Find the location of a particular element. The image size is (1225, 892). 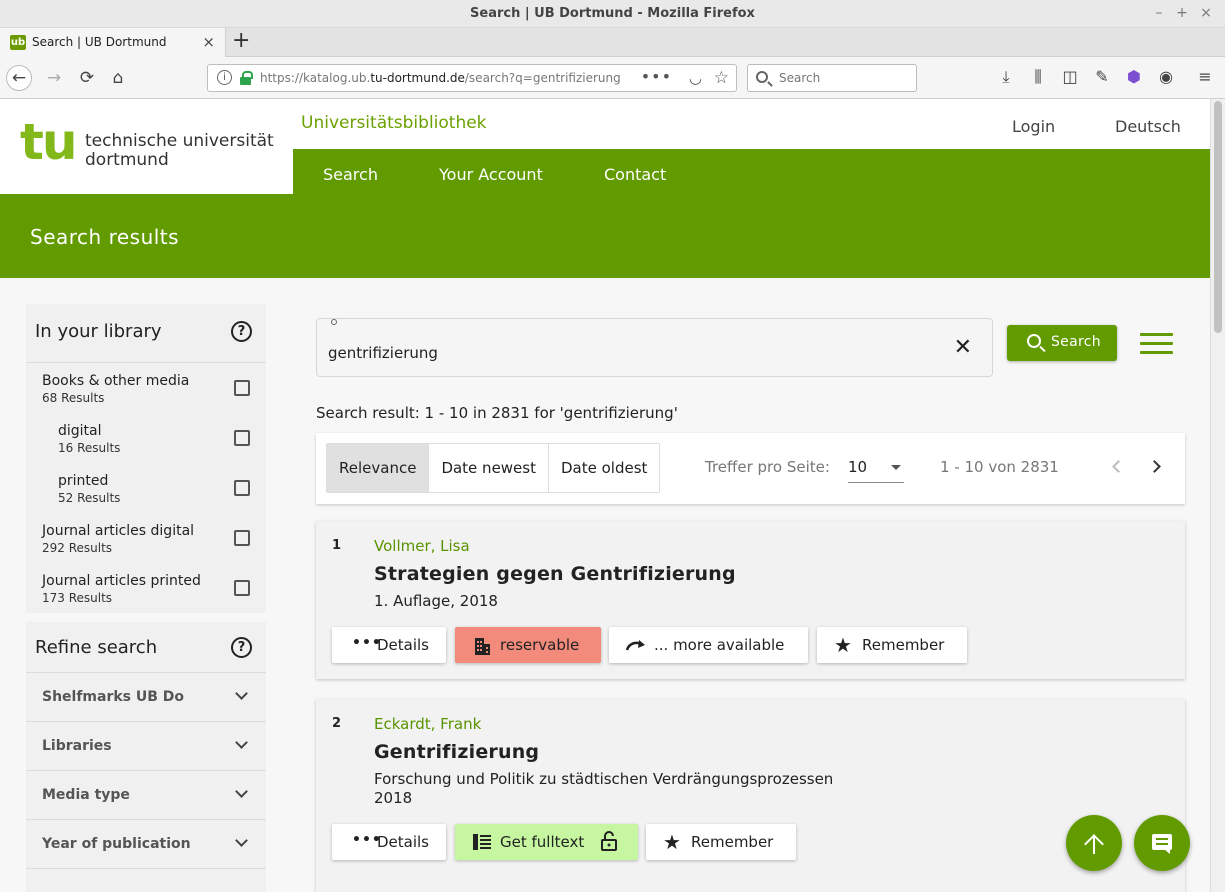

refine-year: Year of publication is located at coordinates (146, 844).